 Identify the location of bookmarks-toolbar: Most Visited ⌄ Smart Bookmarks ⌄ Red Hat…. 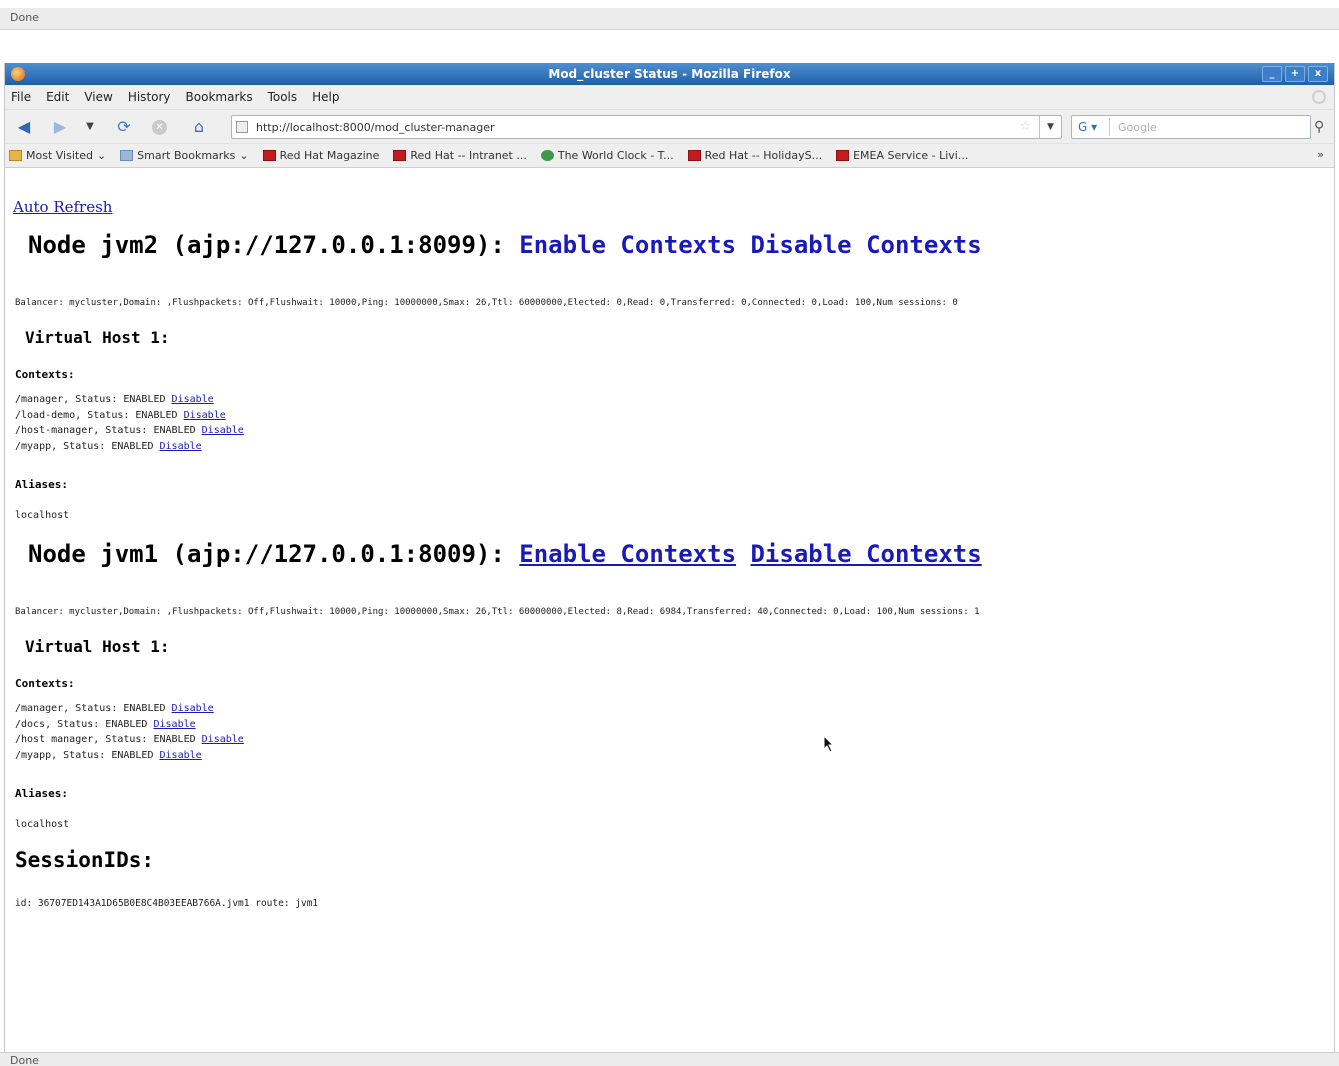
(669, 155).